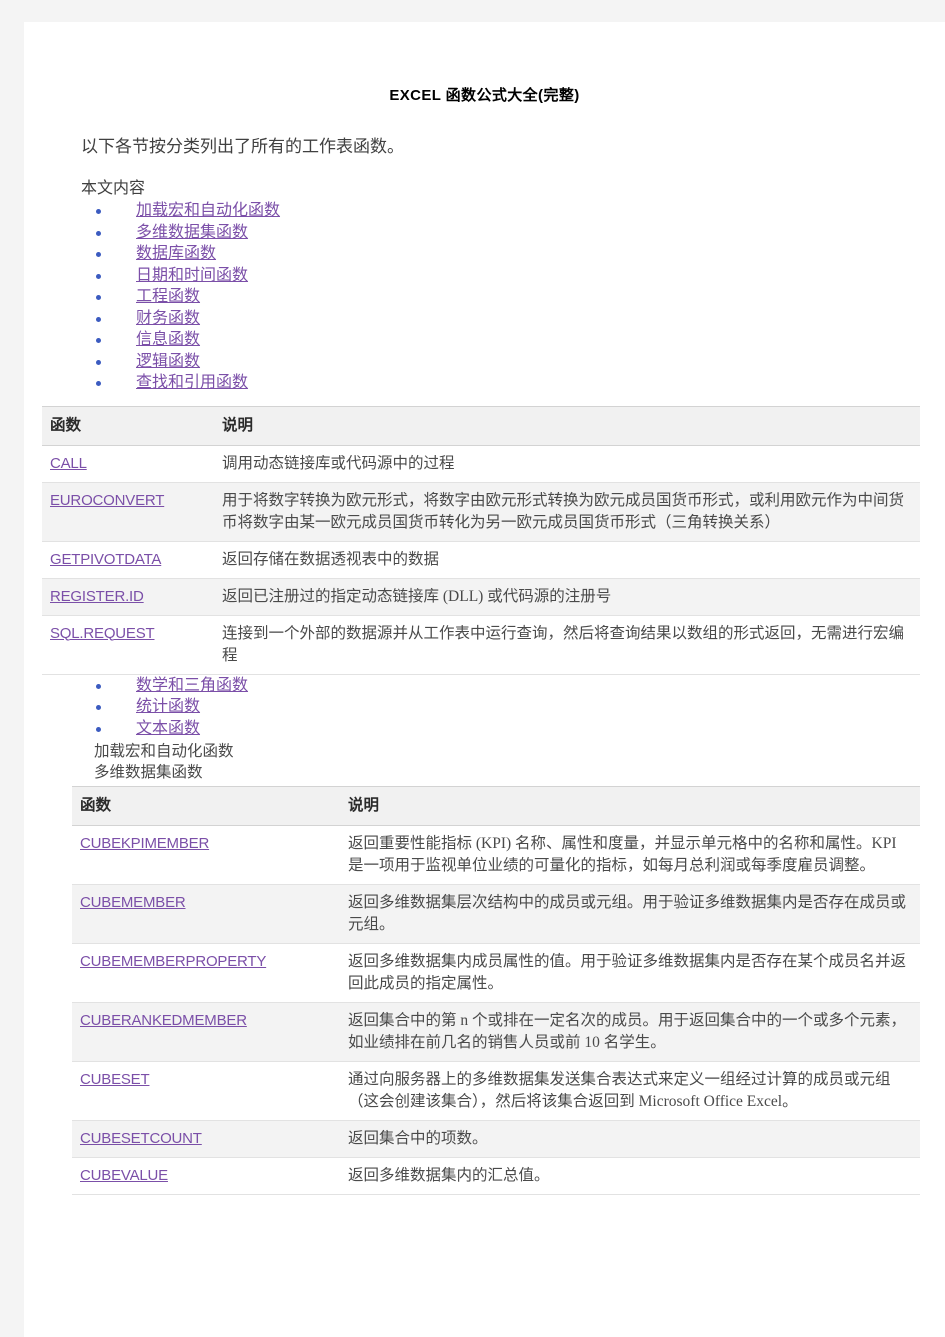 The width and height of the screenshot is (945, 1337). Describe the element at coordinates (124, 1175) in the screenshot. I see `function-link: CUBEVALUE` at that location.